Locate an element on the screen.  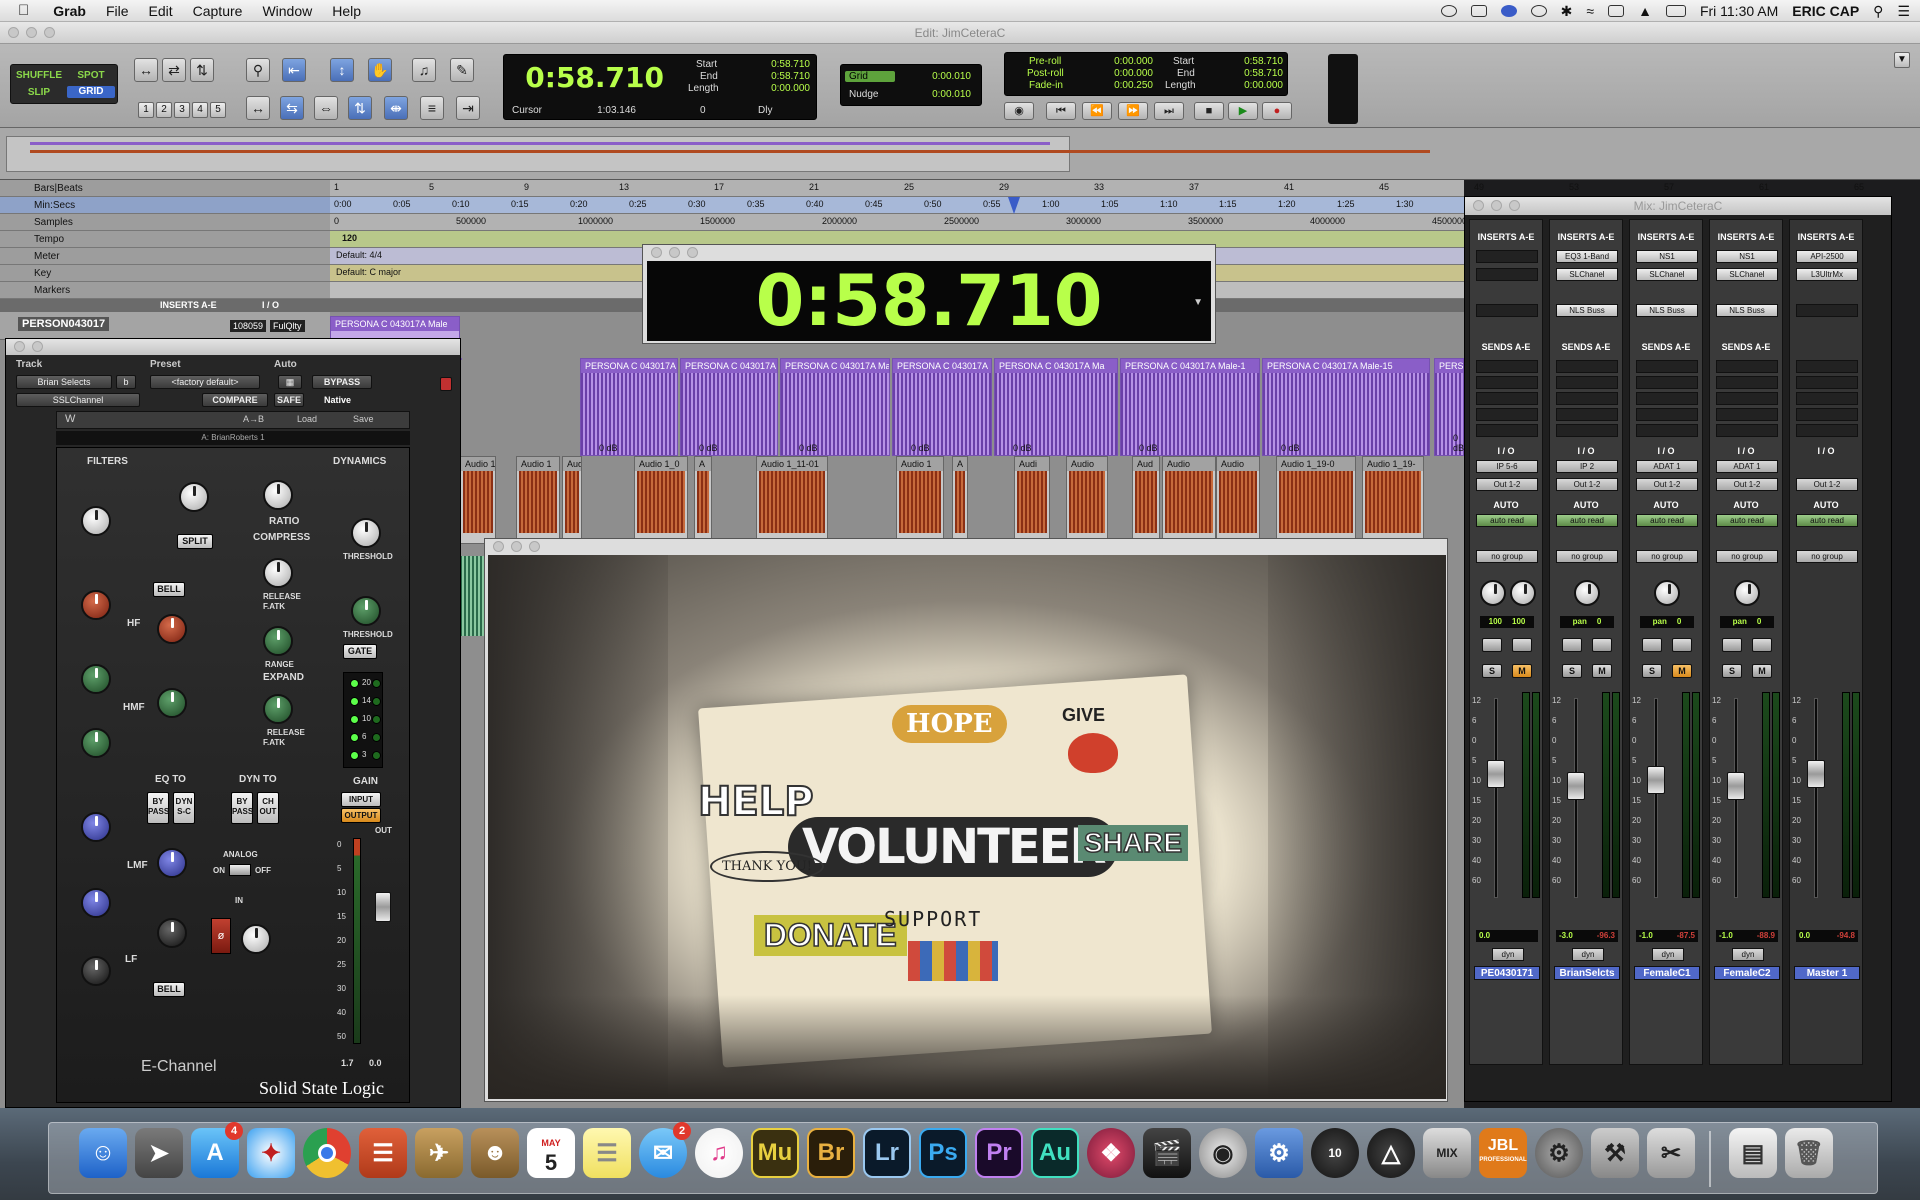
big-counter-minimize-button is located at coordinates (674, 252).